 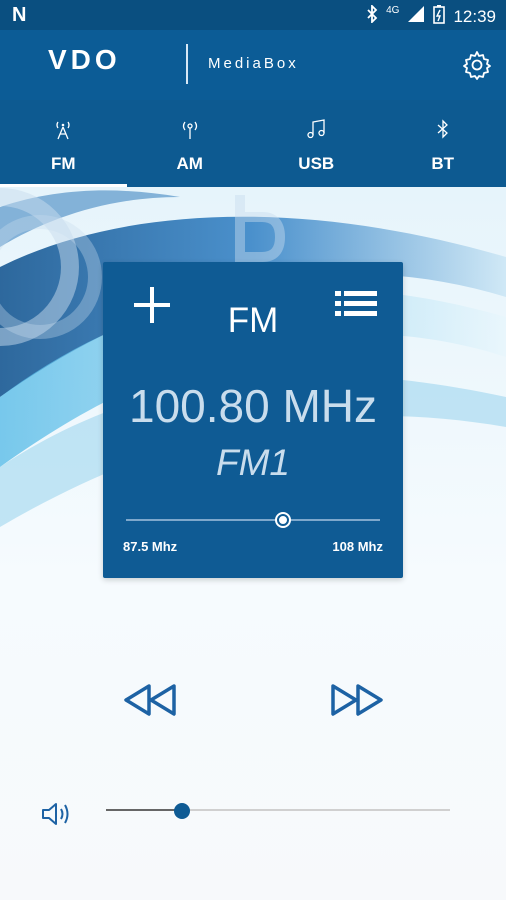 I want to click on preset-label: FM1, so click(x=253, y=462).